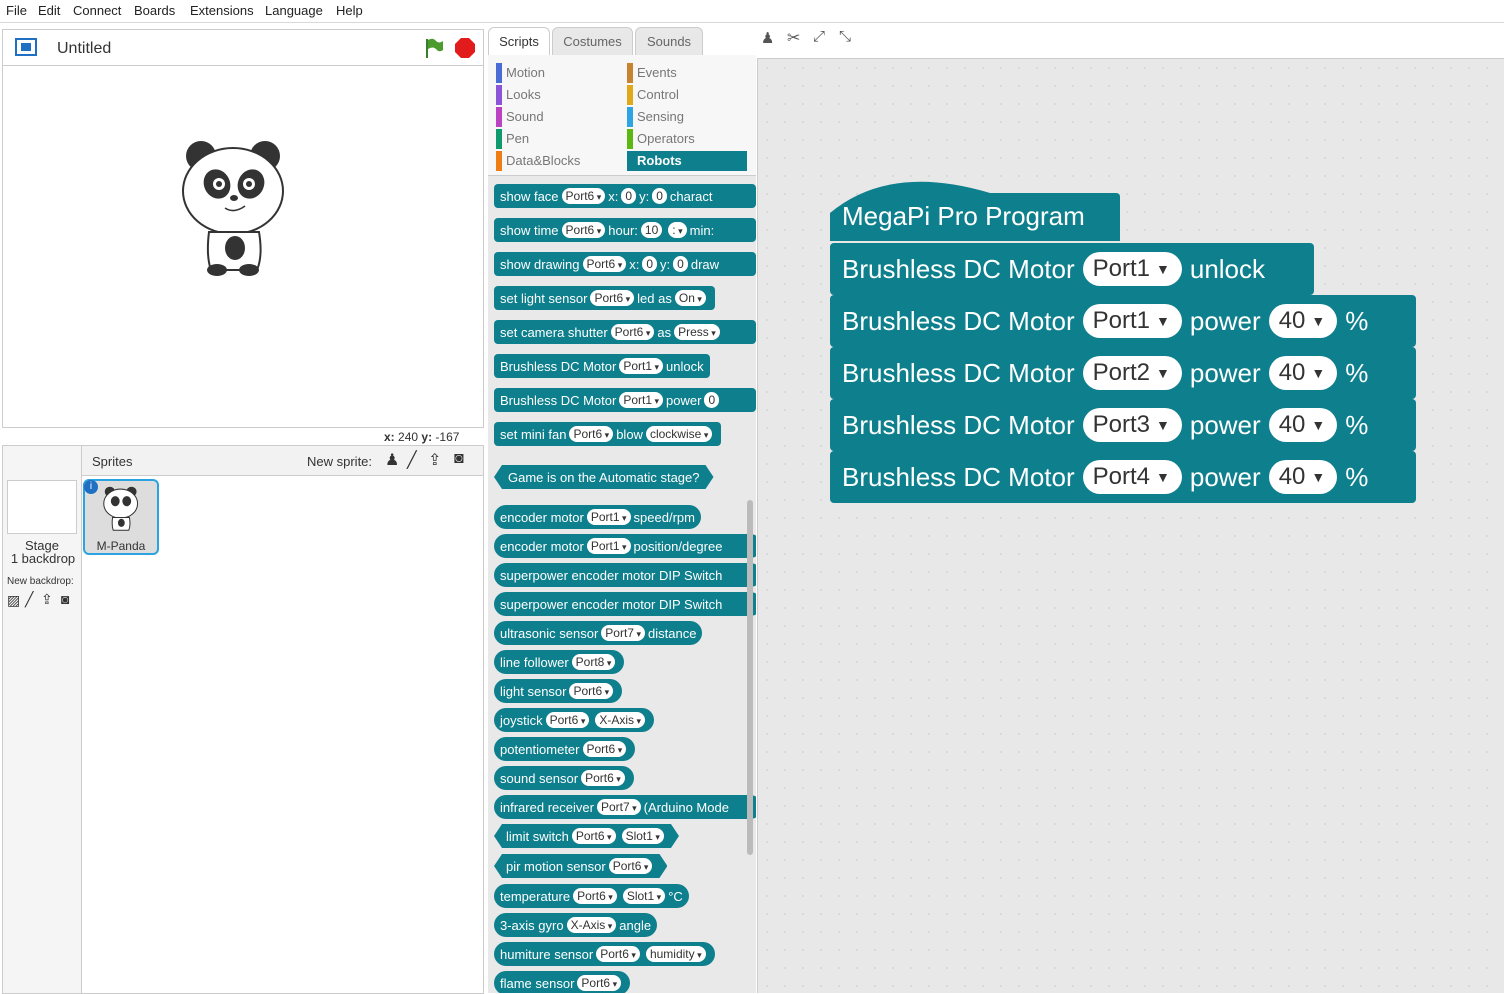 Image resolution: width=1504 pixels, height=994 pixels. What do you see at coordinates (608, 434) in the screenshot?
I see `block-set-mini-fan: set mini fanPort6blowclockwise` at bounding box center [608, 434].